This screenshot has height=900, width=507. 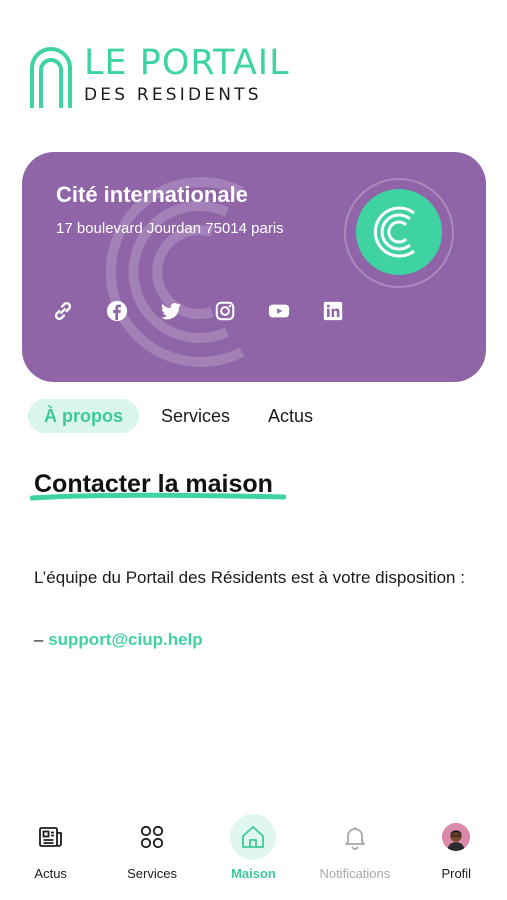 I want to click on email-dash: –, so click(x=39, y=639).